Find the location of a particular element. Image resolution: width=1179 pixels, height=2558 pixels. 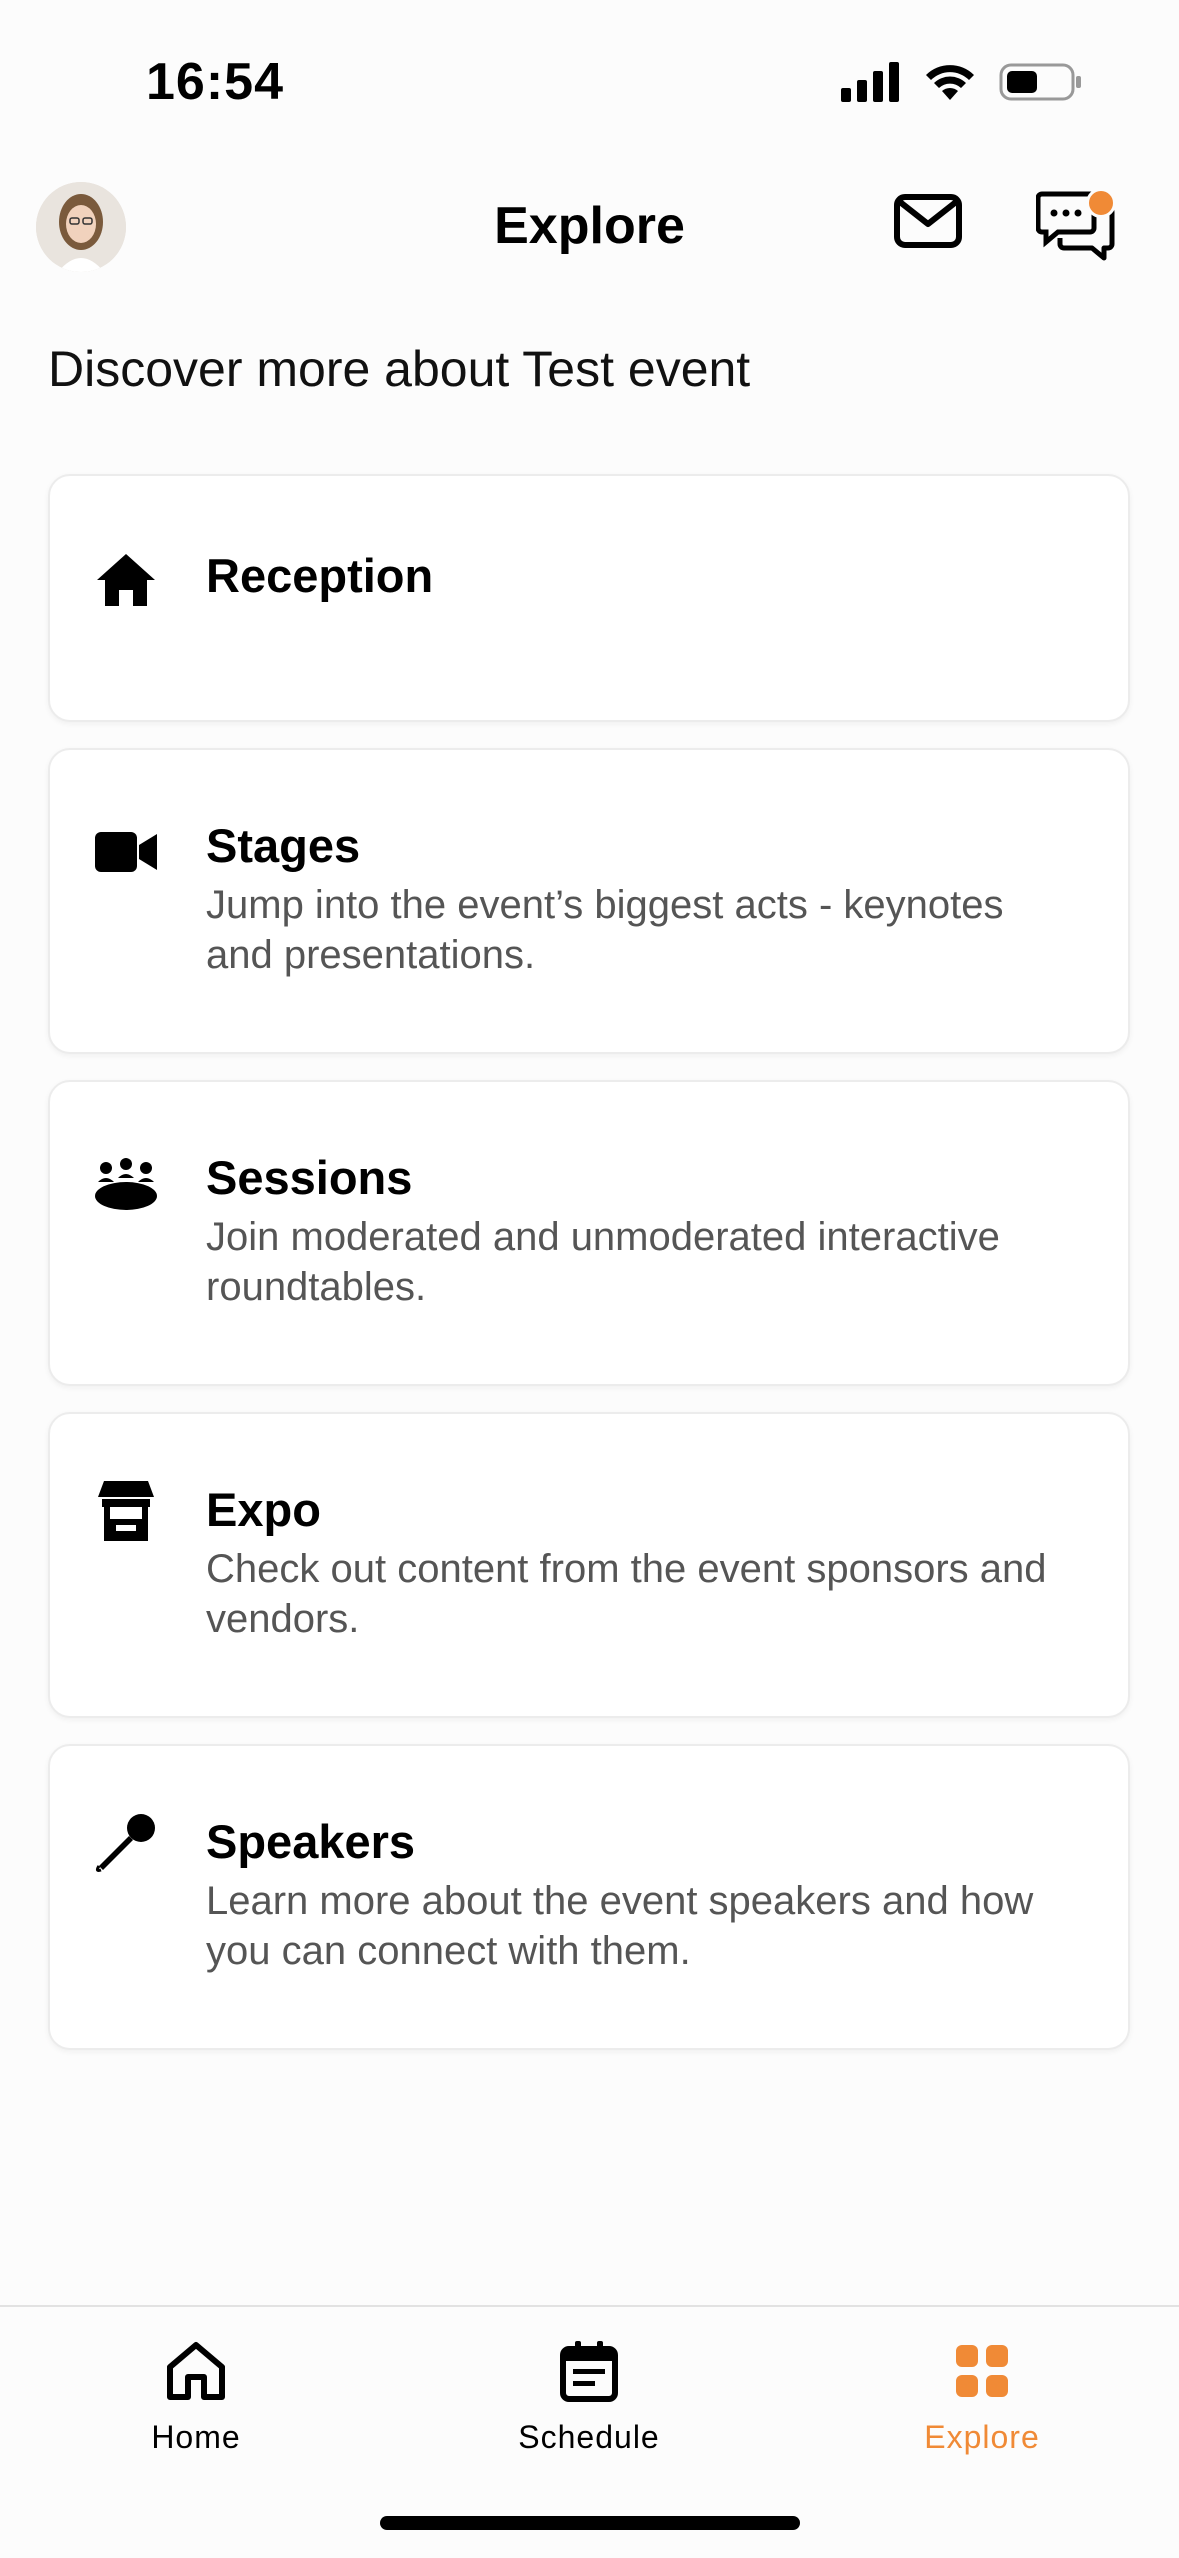

top-header: Explore is located at coordinates (589, 230).